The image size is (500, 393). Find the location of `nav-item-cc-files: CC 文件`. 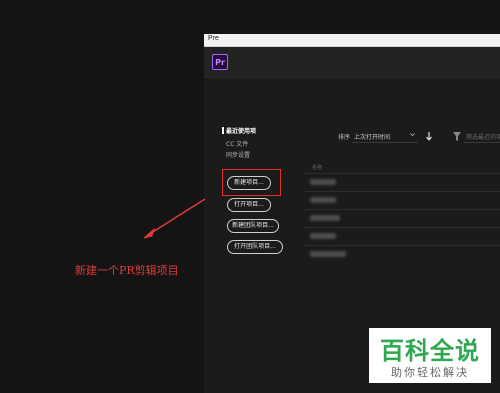

nav-item-cc-files: CC 文件 is located at coordinates (237, 143).